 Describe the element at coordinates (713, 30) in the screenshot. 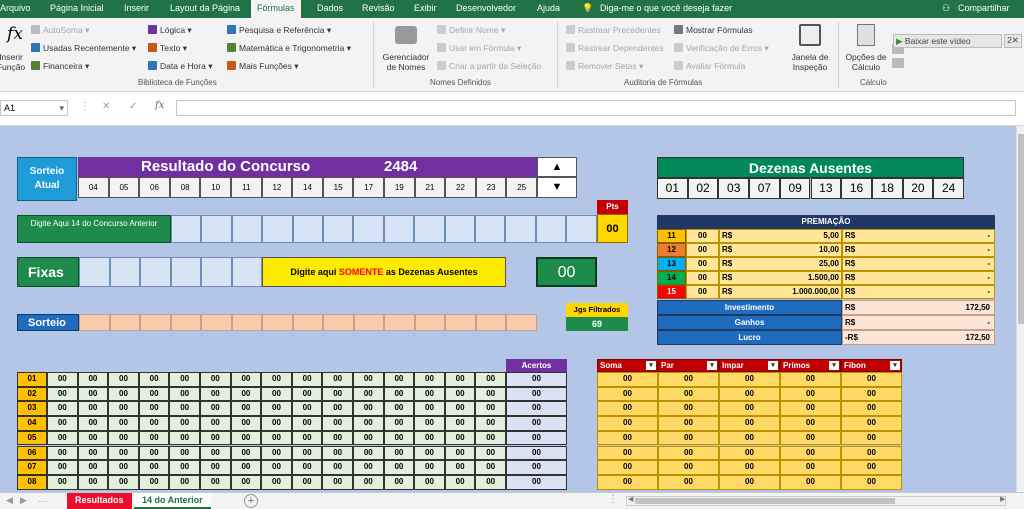

I see `show-formulas-button: Mostrar Fórmulas` at that location.